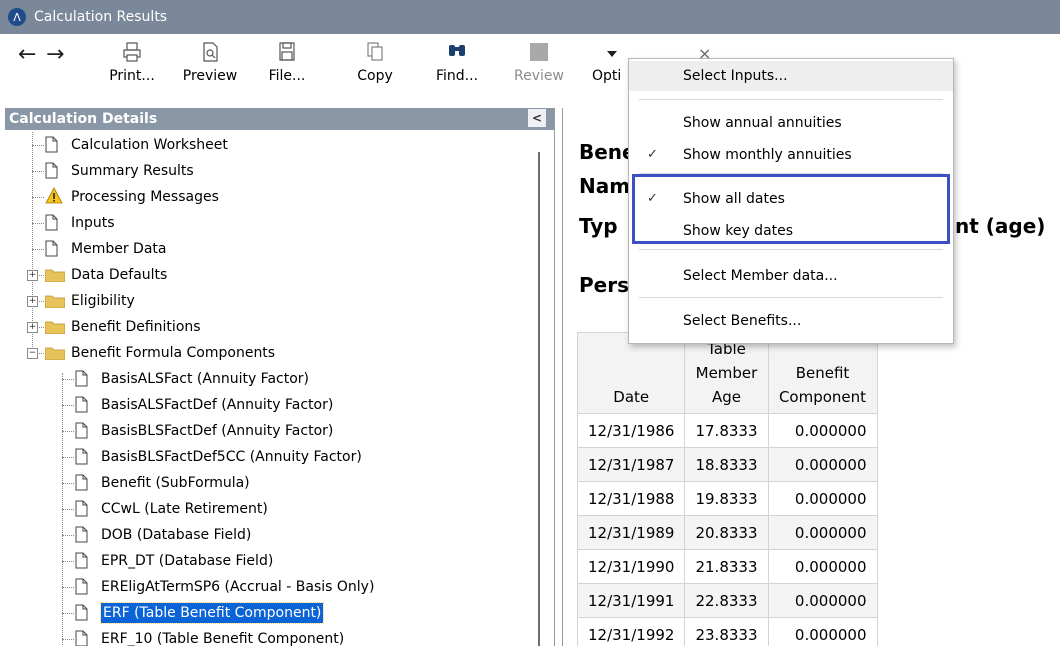 This screenshot has width=1060, height=646. Describe the element at coordinates (210, 66) in the screenshot. I see `preview-button: Preview` at that location.